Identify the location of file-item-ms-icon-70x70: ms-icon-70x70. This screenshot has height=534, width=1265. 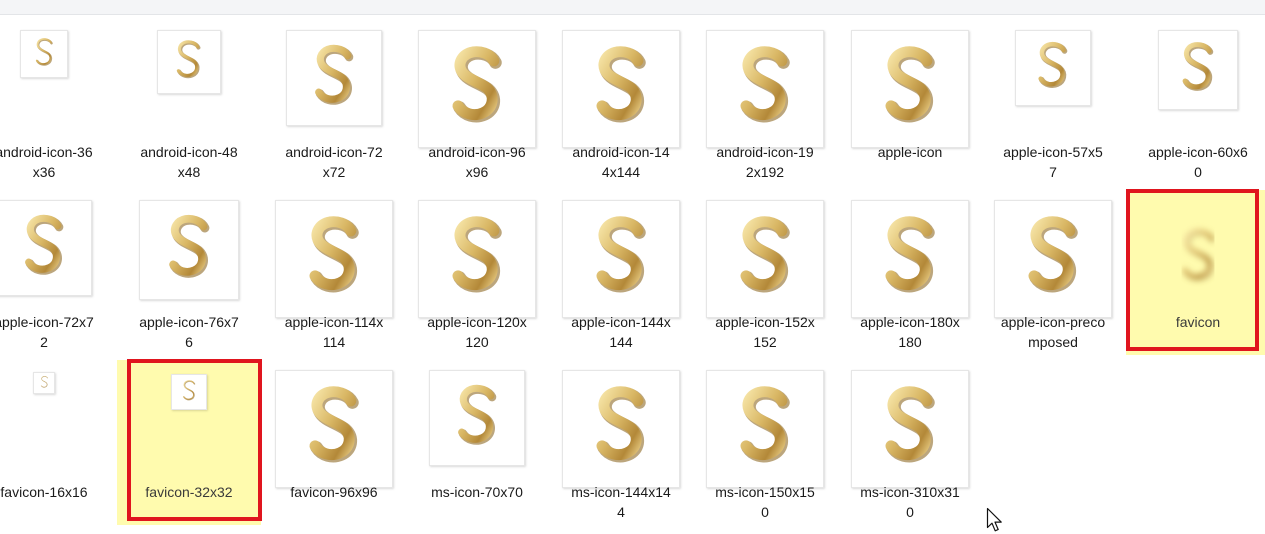
(477, 442).